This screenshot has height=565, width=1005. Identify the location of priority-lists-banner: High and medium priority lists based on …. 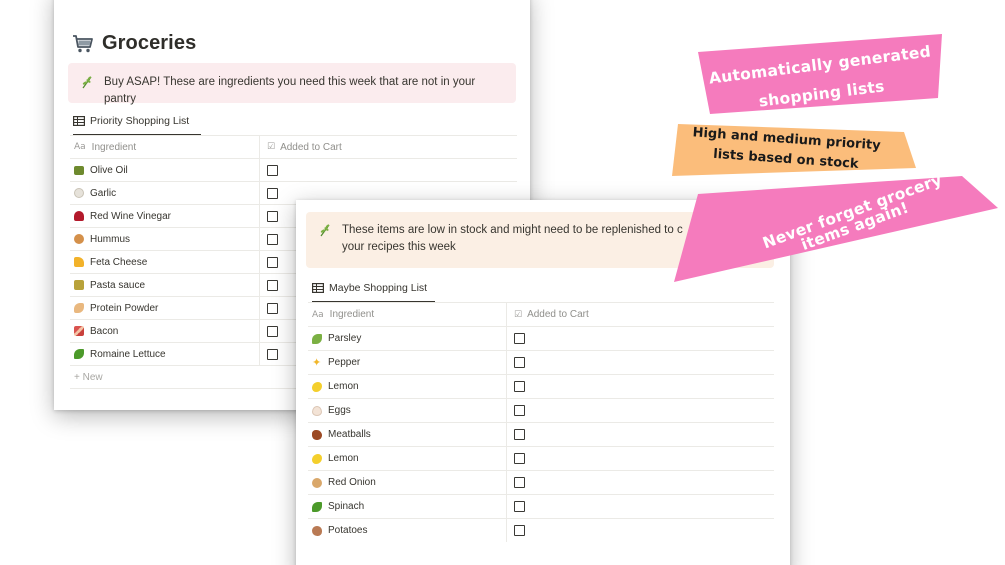
(794, 150).